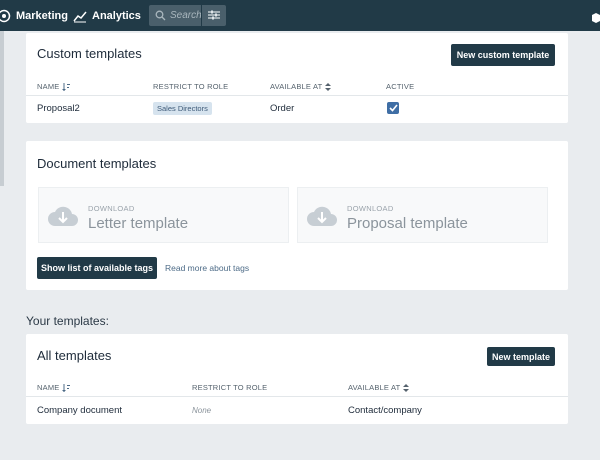  What do you see at coordinates (80, 16) in the screenshot?
I see `analytics-chart-icon` at bounding box center [80, 16].